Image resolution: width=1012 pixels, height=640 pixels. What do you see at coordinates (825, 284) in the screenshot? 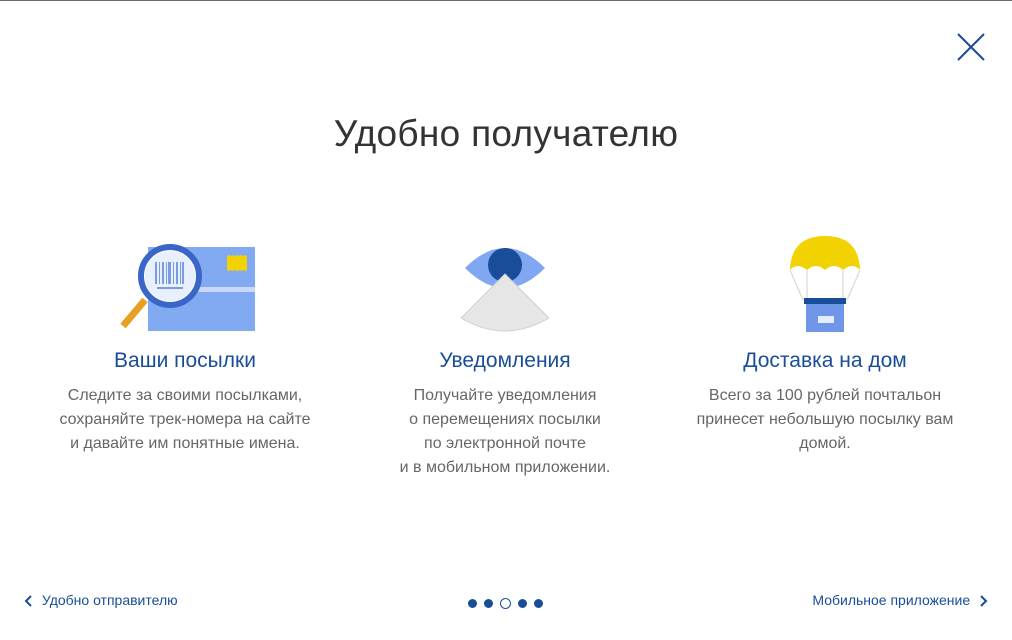
I see `parachute-box-icon` at bounding box center [825, 284].